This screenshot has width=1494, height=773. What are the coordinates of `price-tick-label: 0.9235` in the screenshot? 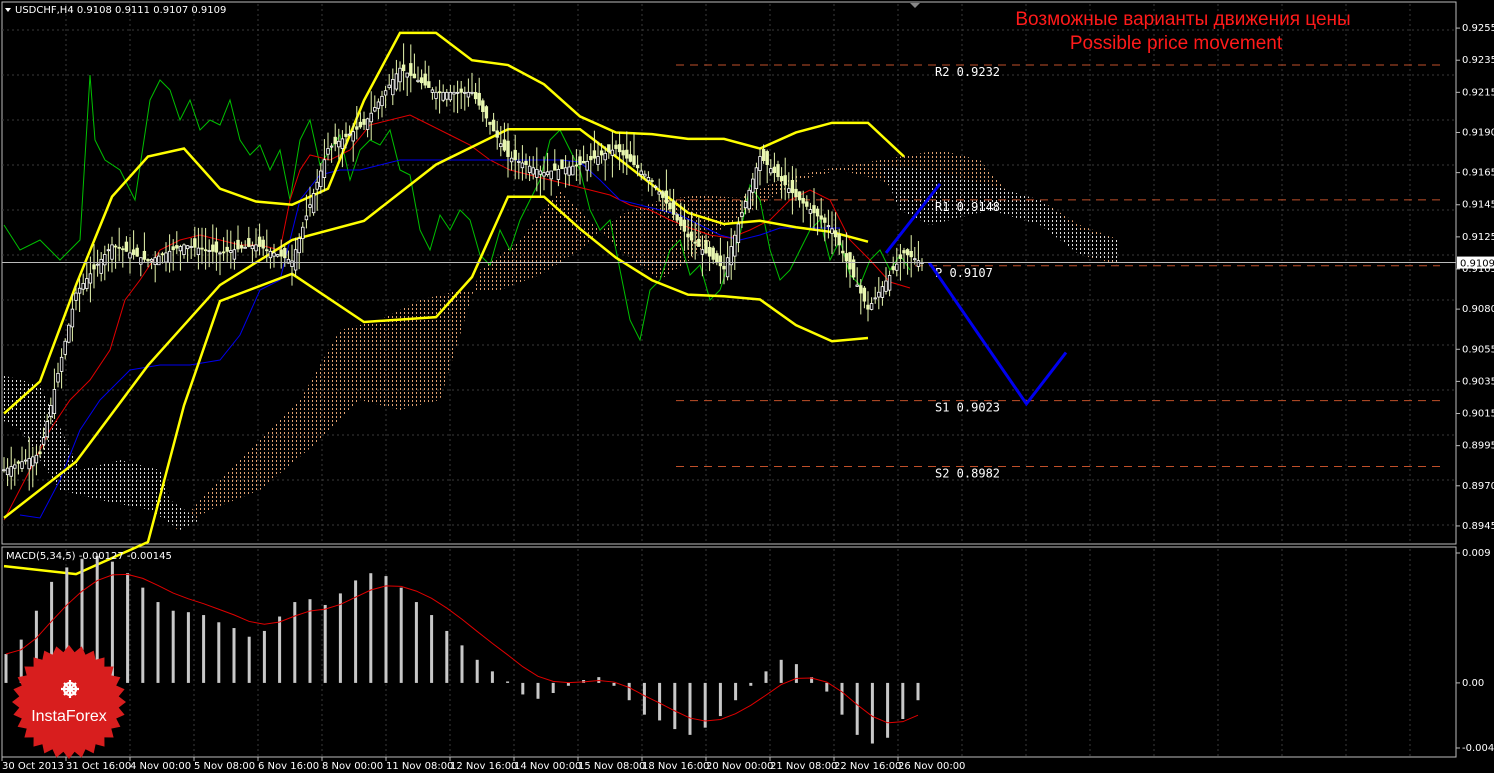 It's located at (1478, 60).